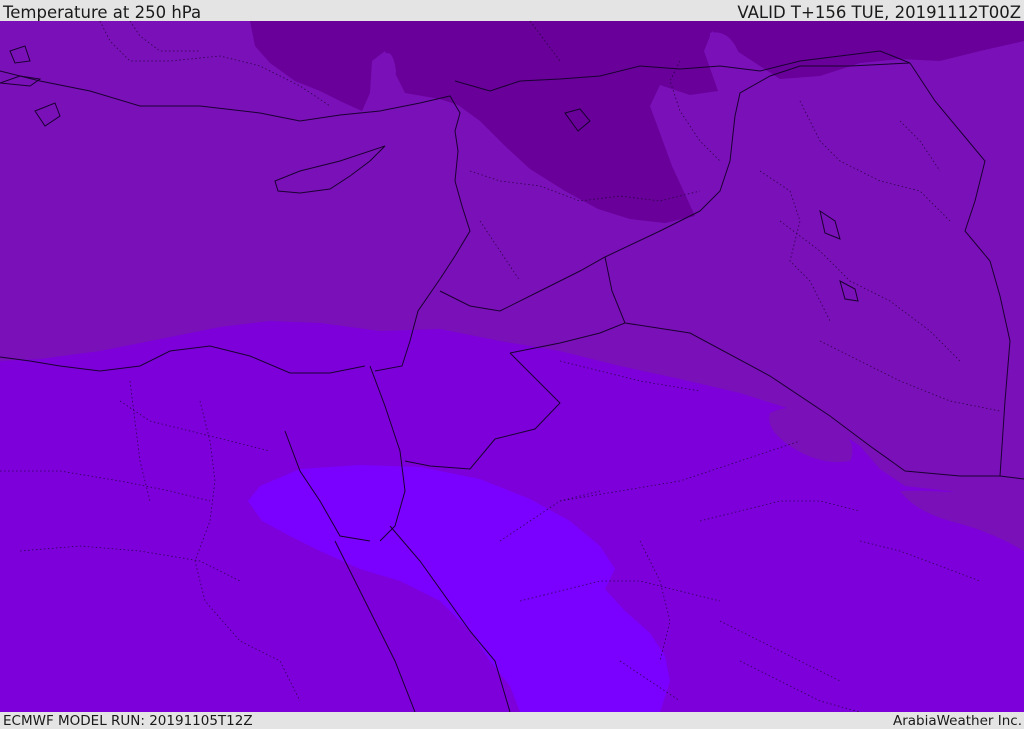 Image resolution: width=1024 pixels, height=729 pixels. I want to click on model-run-label: ECMWF MODEL RUN: 20191105T12Z, so click(128, 720).